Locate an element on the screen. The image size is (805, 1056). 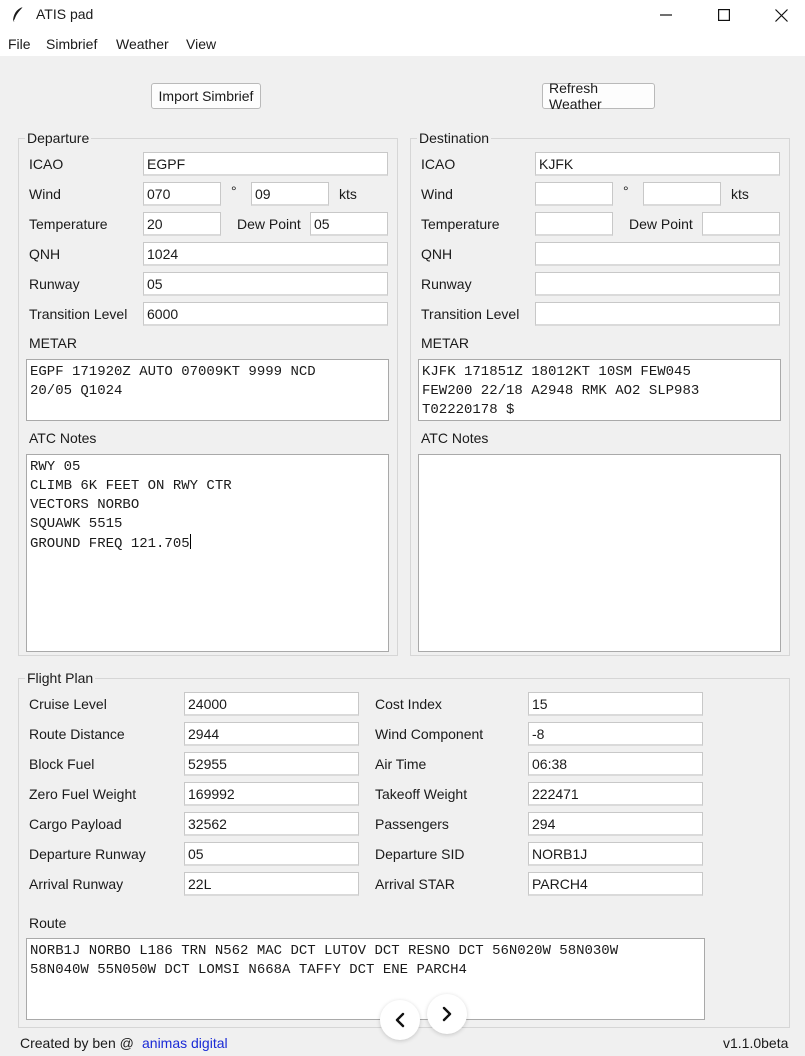
destination-kts-label: kts is located at coordinates (740, 194).